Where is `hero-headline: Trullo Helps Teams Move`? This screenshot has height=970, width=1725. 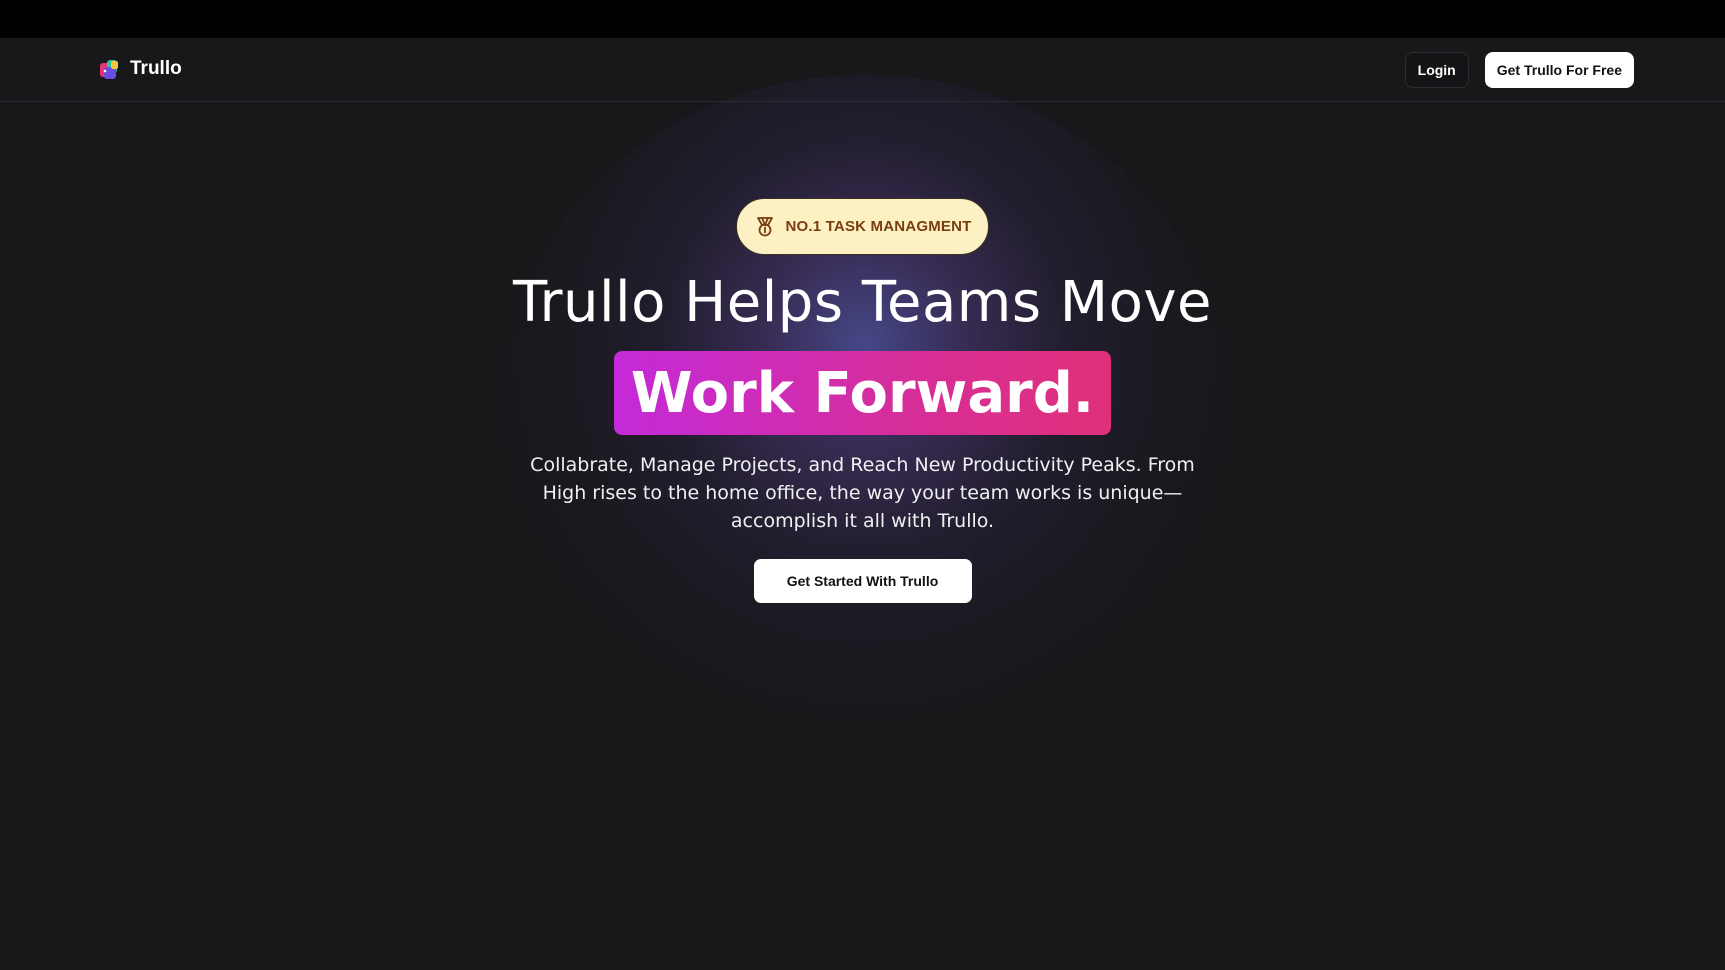
hero-headline: Trullo Helps Teams Move is located at coordinates (862, 302).